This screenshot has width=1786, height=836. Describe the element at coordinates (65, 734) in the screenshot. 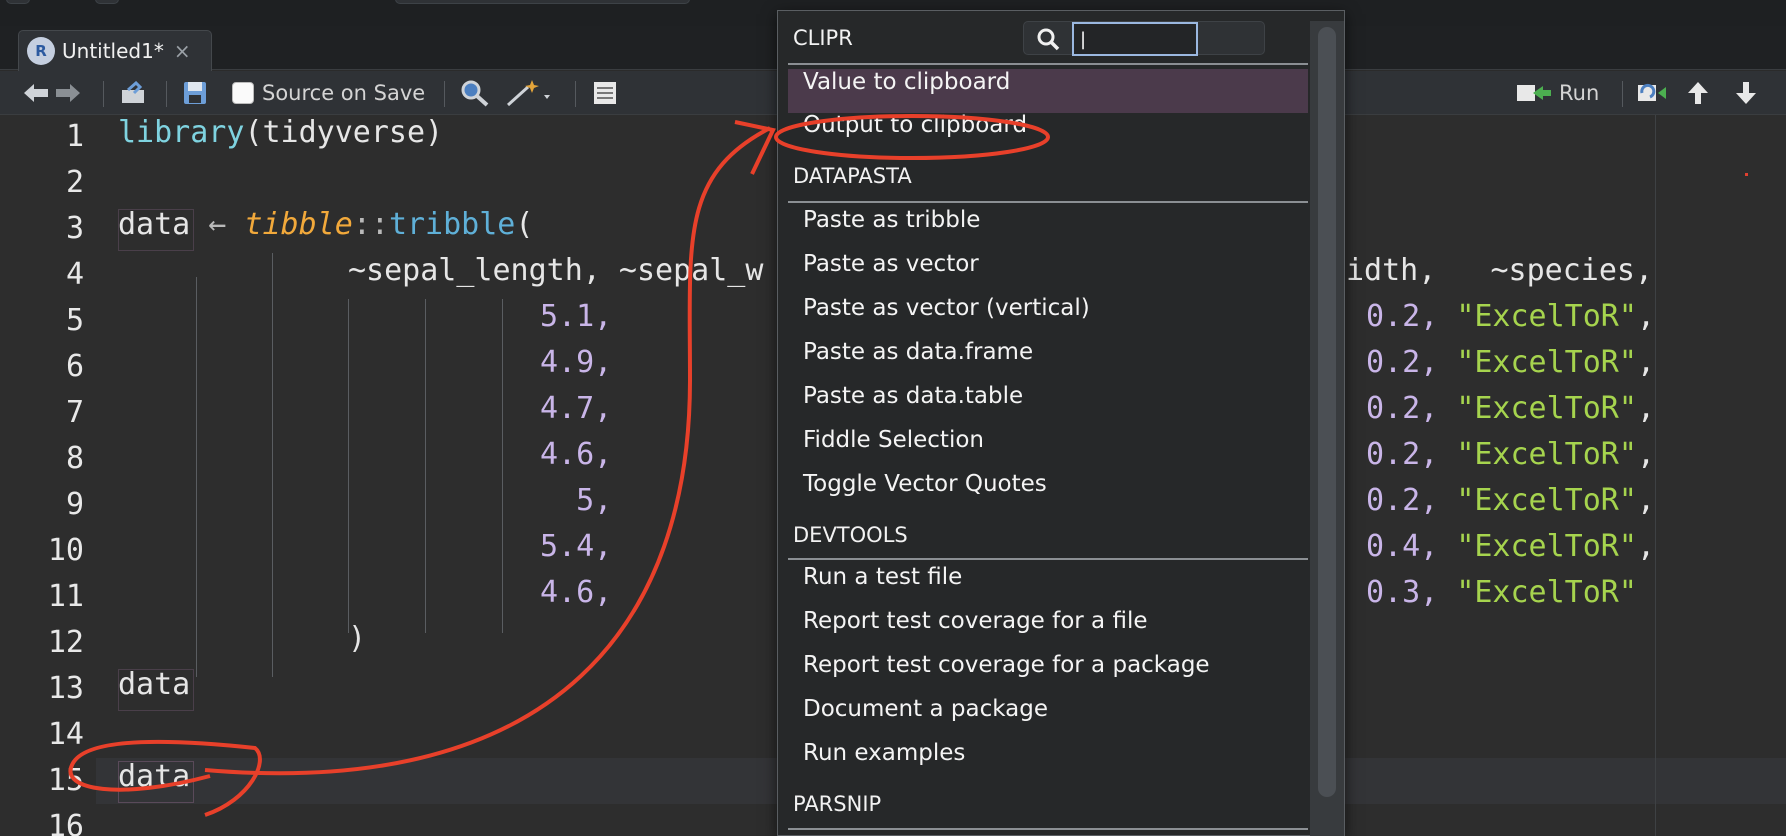

I see `line-number: 14` at that location.